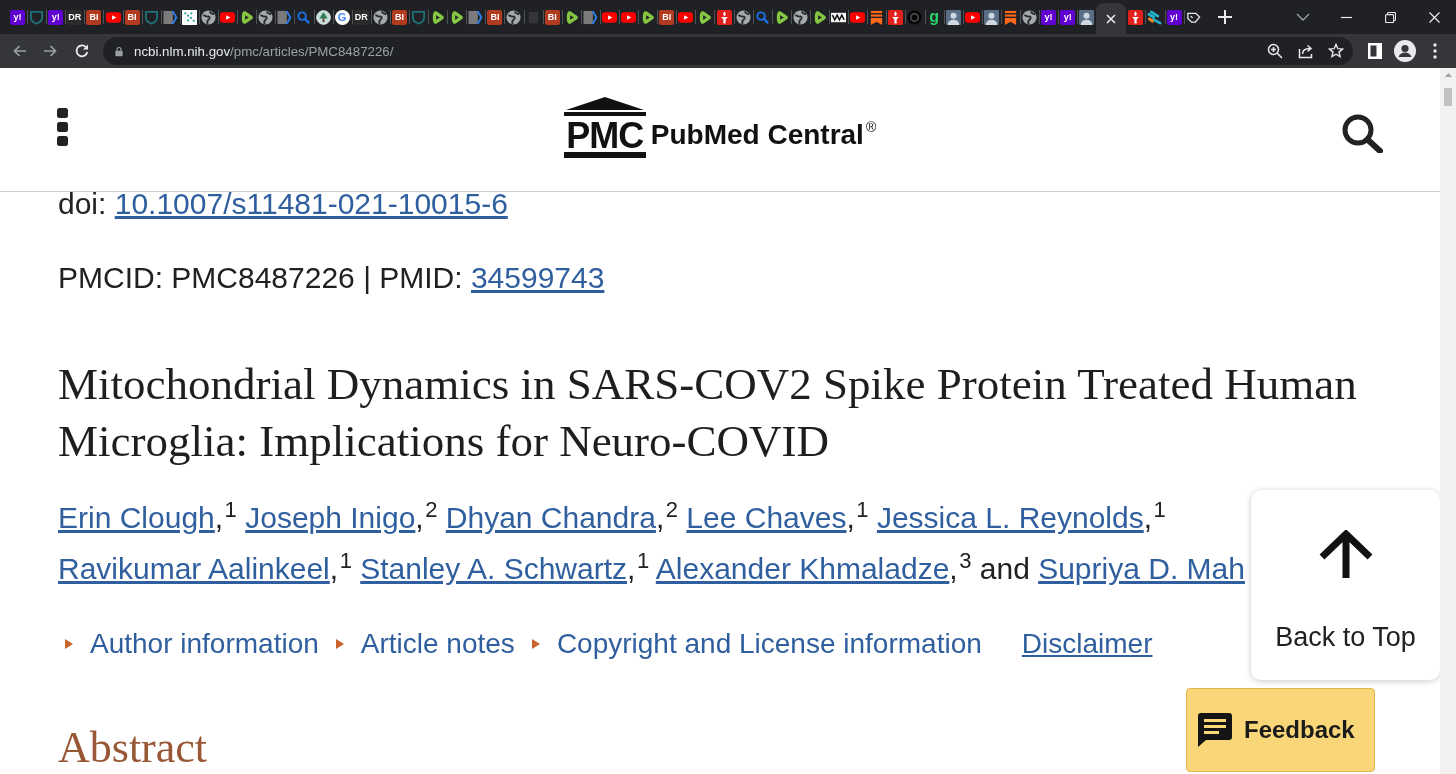 This screenshot has height=774, width=1456. I want to click on author-link: Dhyan Chandra, so click(550, 517).